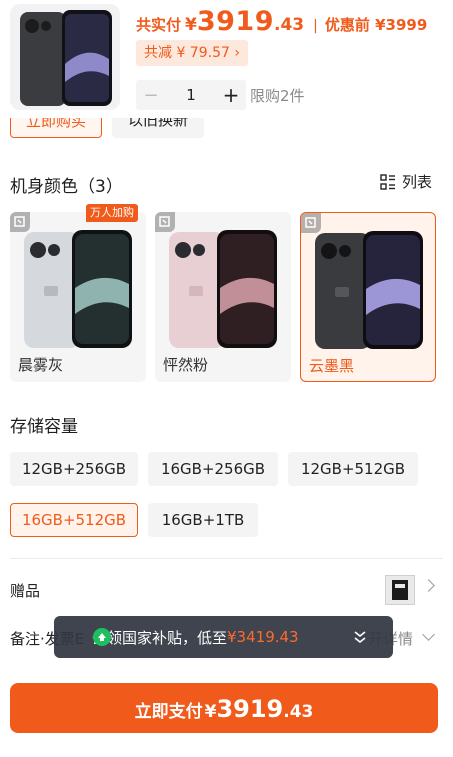 Image resolution: width=453 pixels, height=757 pixels. I want to click on storage-option-16-256: 16GB+256GB, so click(213, 469).